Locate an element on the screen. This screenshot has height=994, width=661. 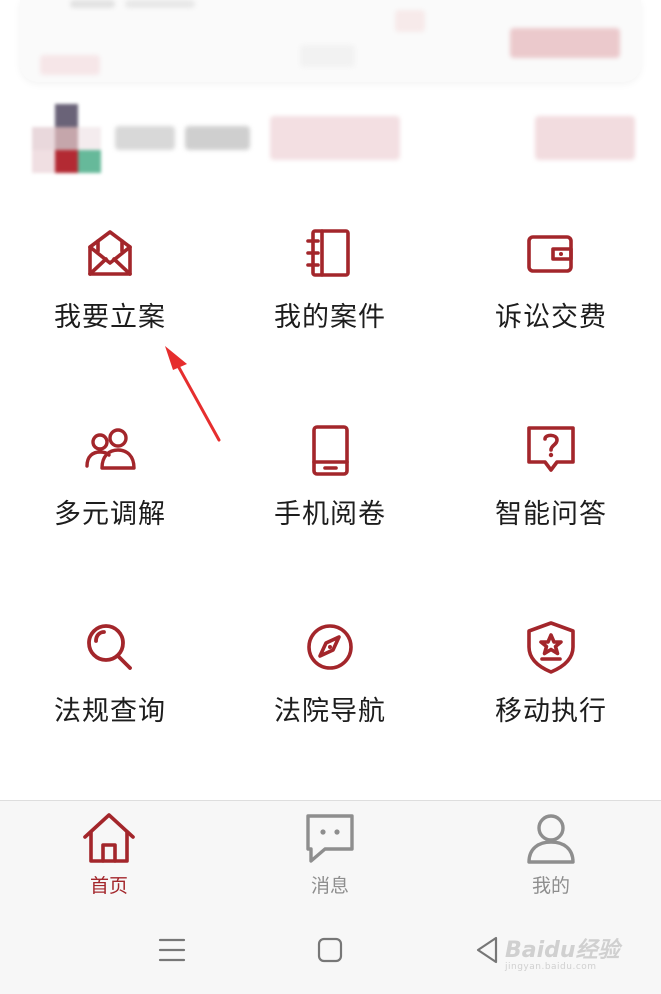
user-info-row is located at coordinates (330, 139).